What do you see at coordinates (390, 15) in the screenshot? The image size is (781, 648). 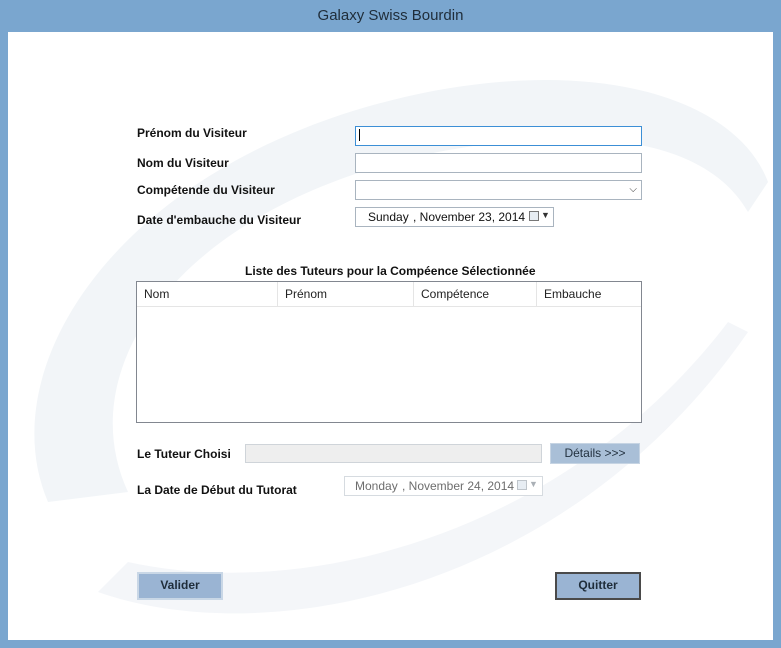 I see `window-title: Galaxy Swiss Bourdin` at bounding box center [390, 15].